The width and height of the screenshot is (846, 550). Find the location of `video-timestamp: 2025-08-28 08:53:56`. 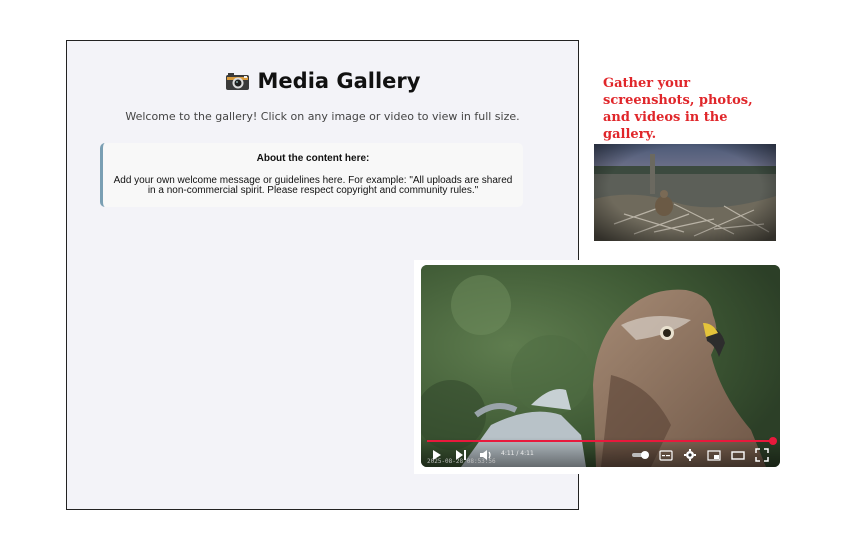

video-timestamp: 2025-08-28 08:53:56 is located at coordinates (461, 461).